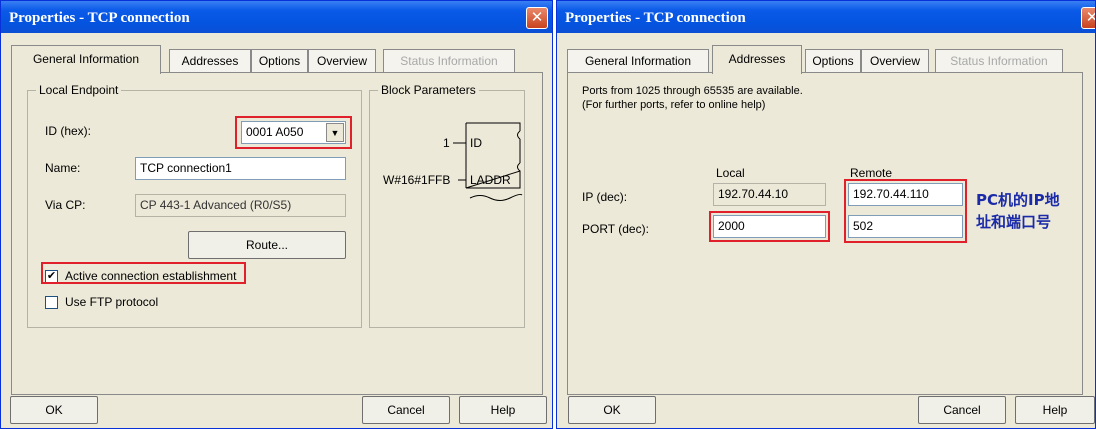  I want to click on highlight-id-box, so click(293, 132).